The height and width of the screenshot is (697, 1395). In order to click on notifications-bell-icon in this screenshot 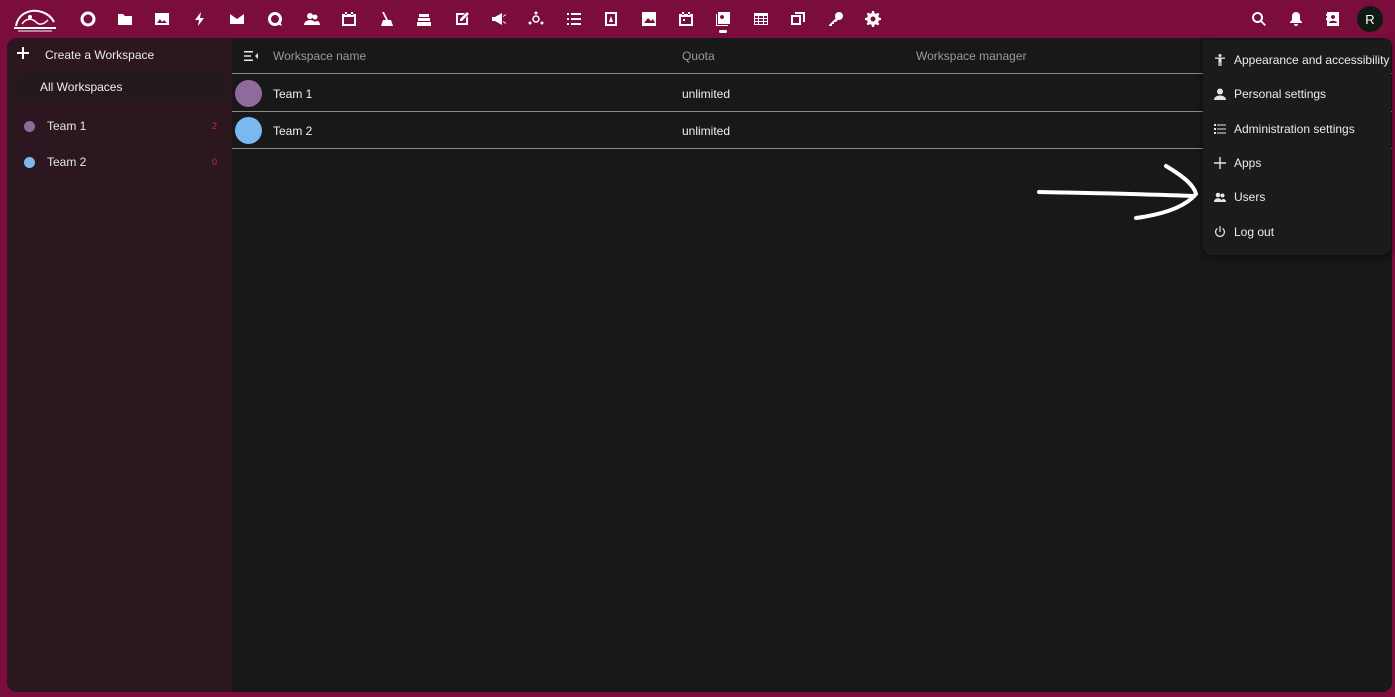, I will do `click(1295, 19)`.